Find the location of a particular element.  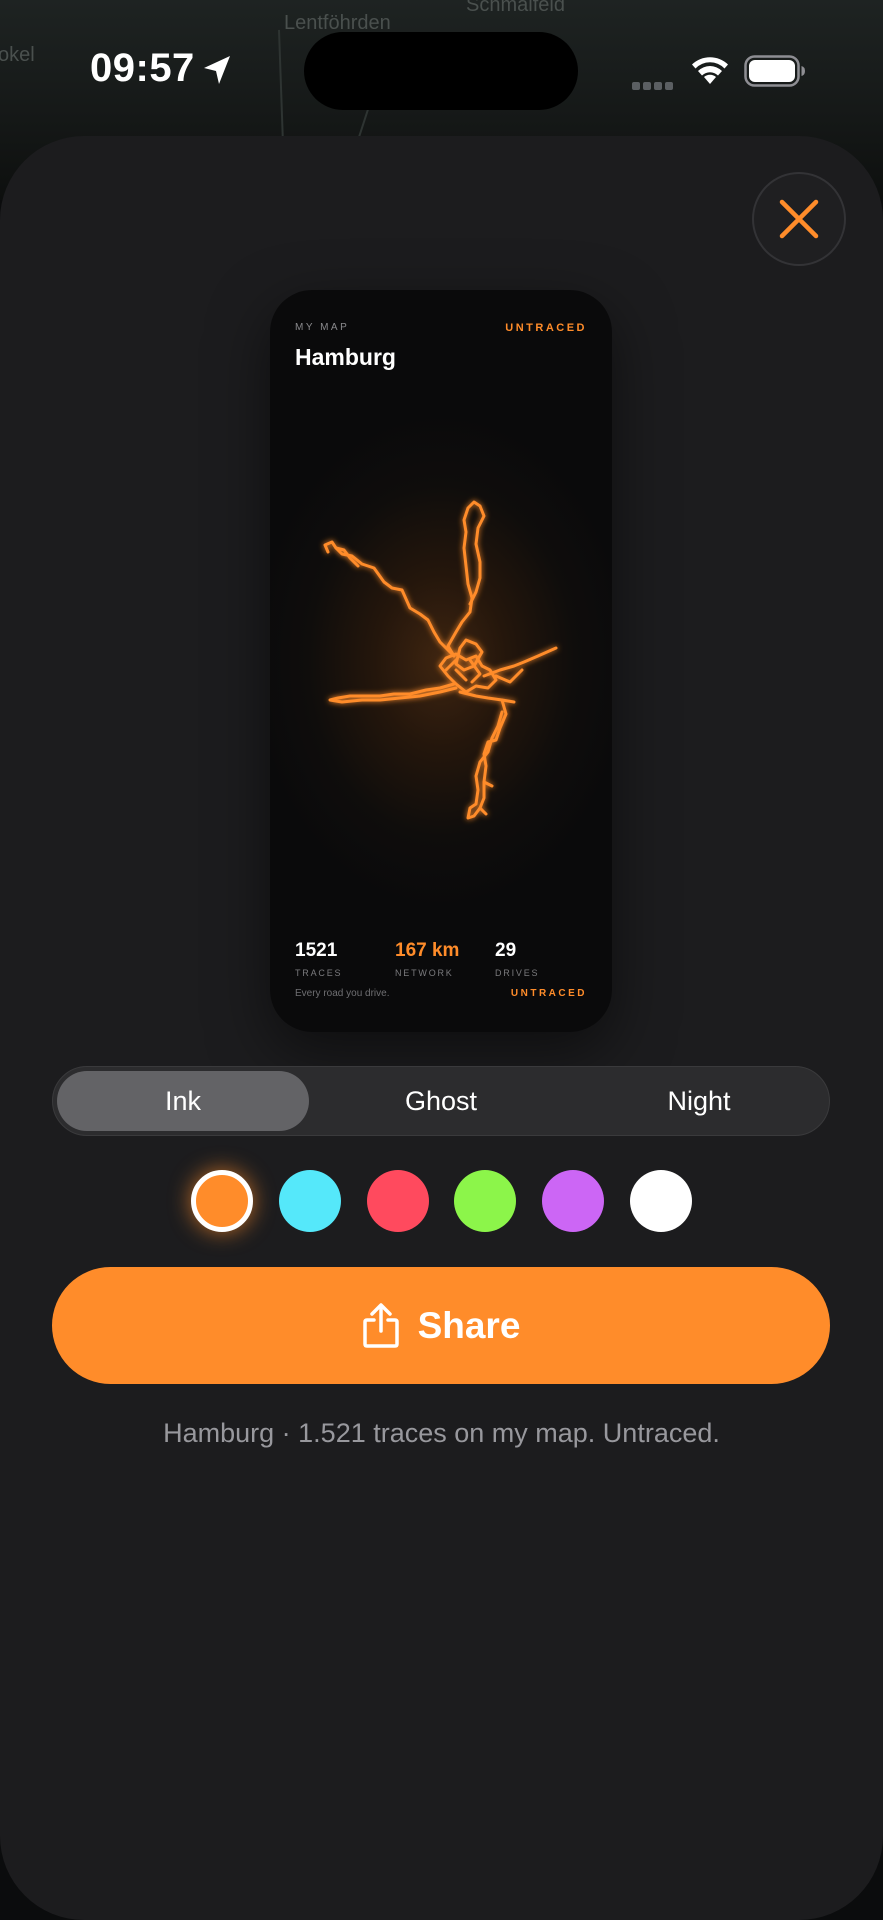

stat-value: 167 km is located at coordinates (427, 950).